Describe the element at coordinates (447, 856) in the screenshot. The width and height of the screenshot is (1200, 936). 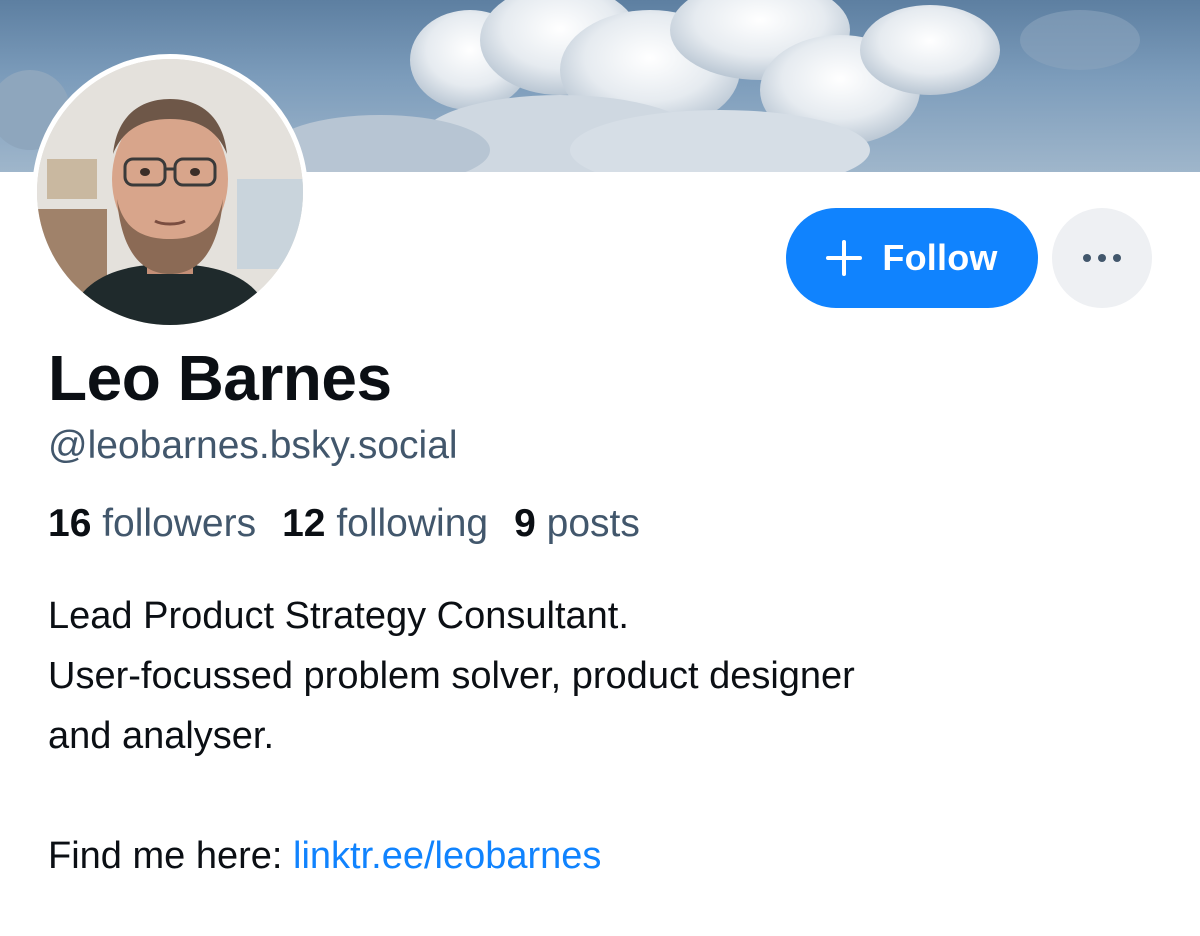
I see `bio-link: linktr.ee/leobarnes` at that location.